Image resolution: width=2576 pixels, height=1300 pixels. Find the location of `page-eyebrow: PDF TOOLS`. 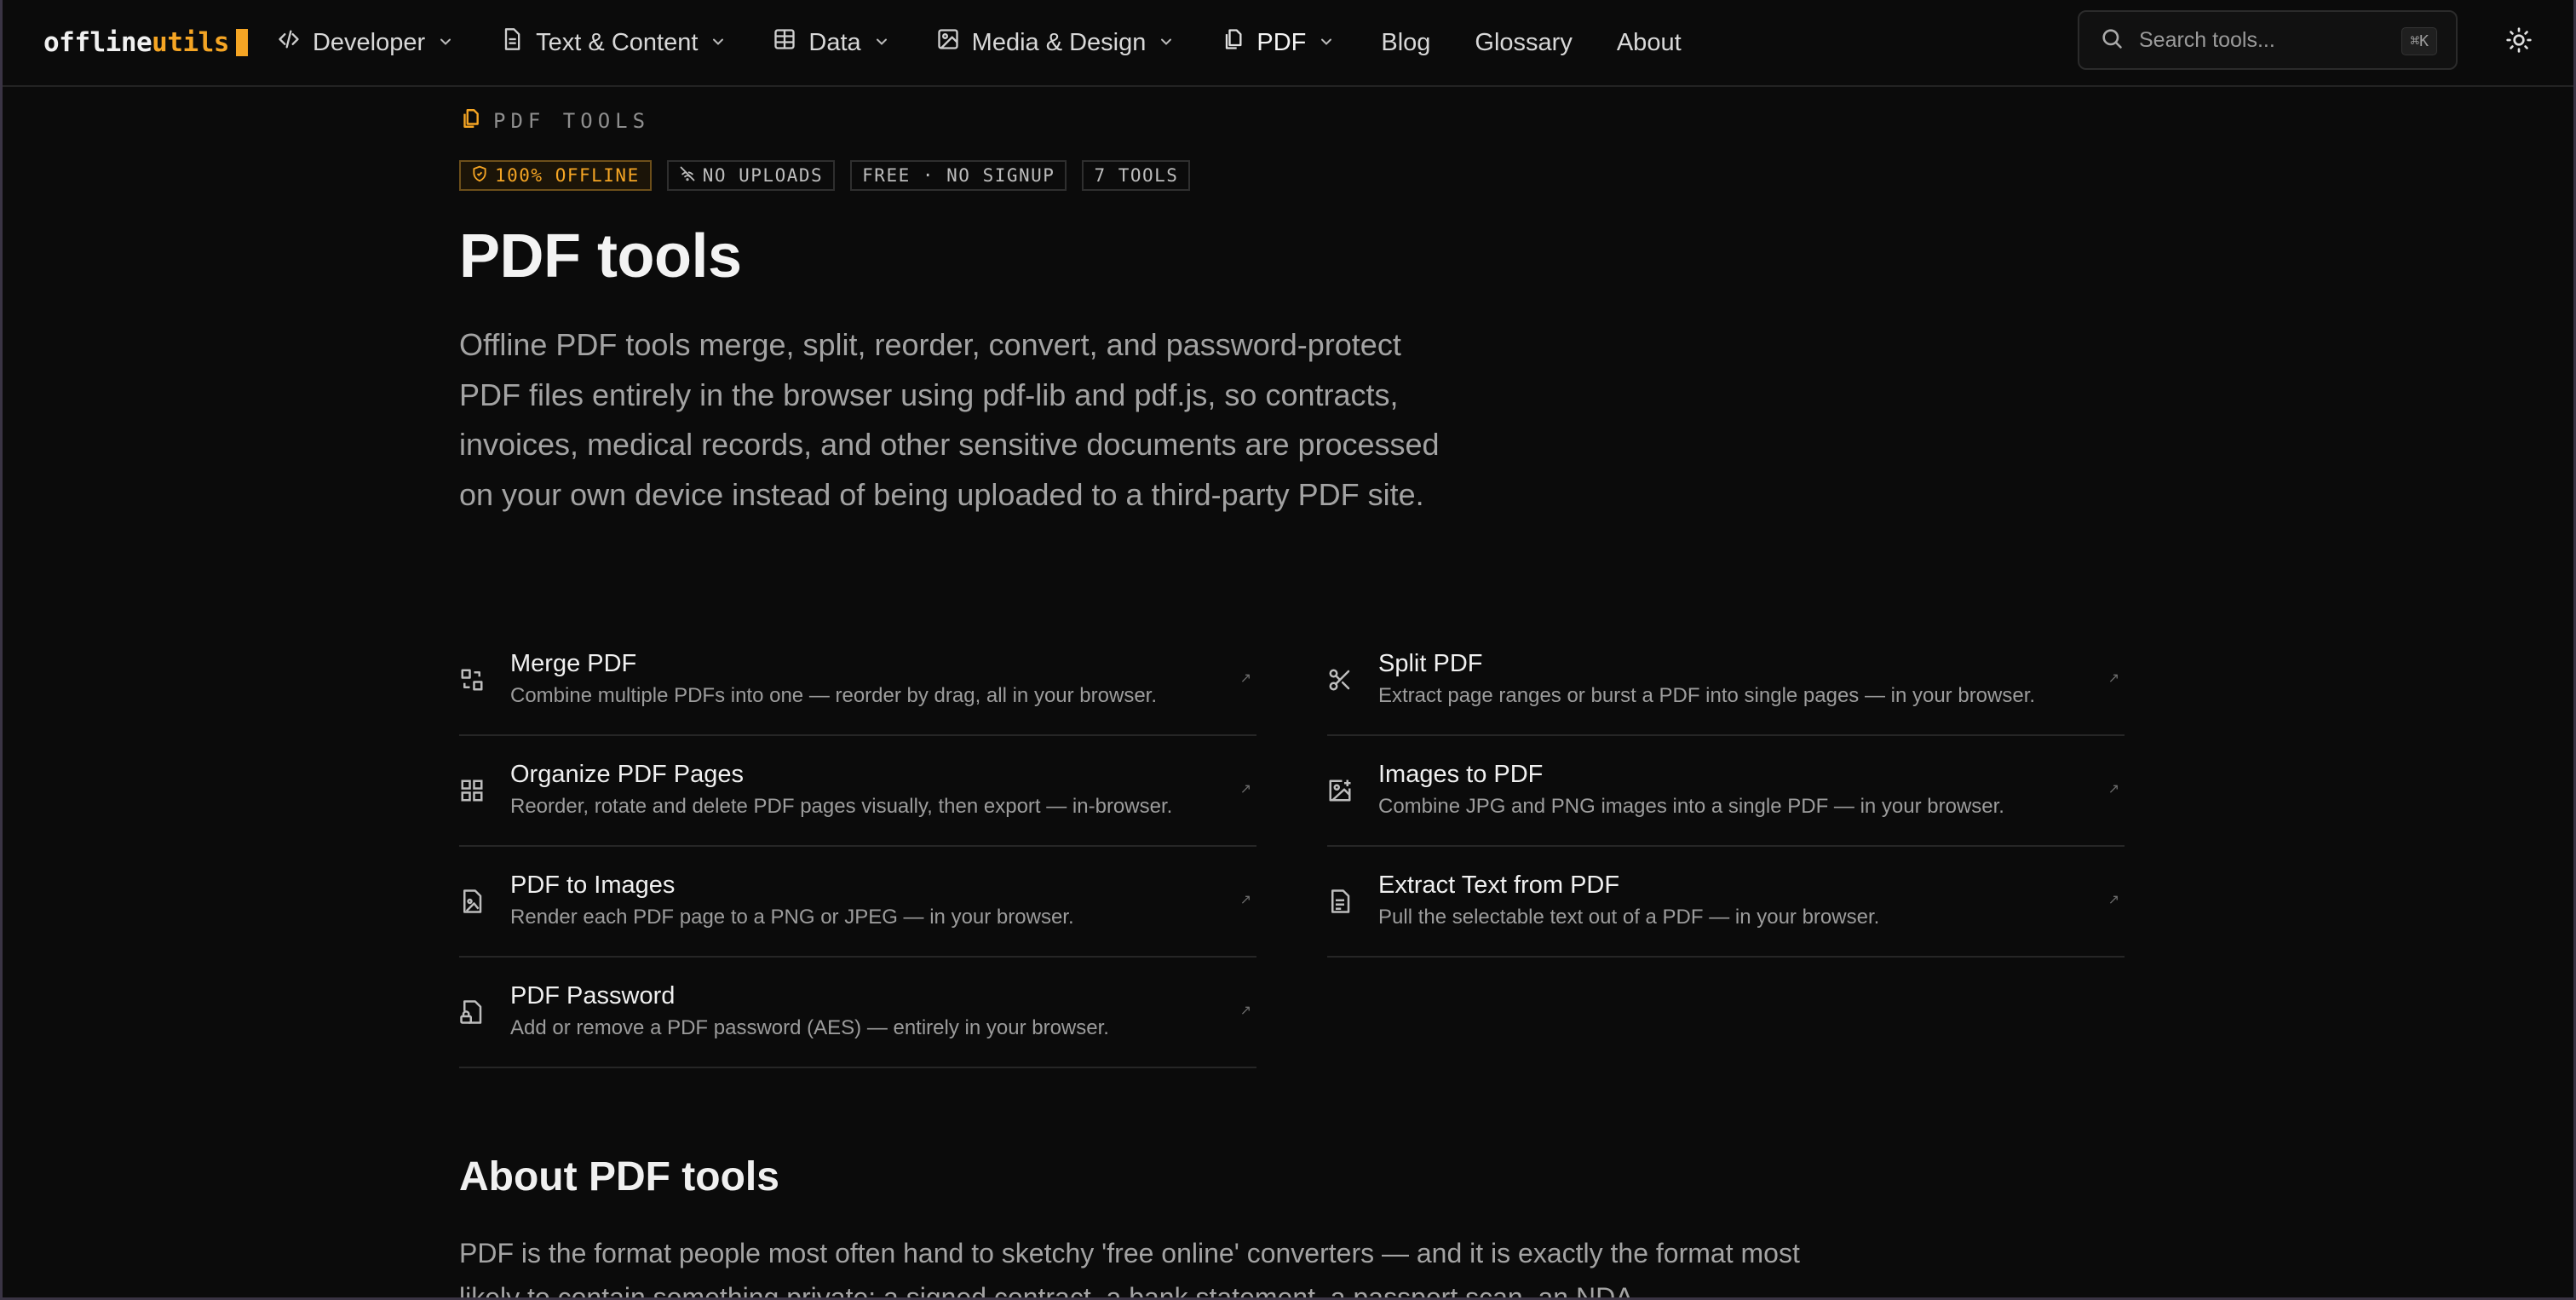

page-eyebrow: PDF TOOLS is located at coordinates (1294, 121).